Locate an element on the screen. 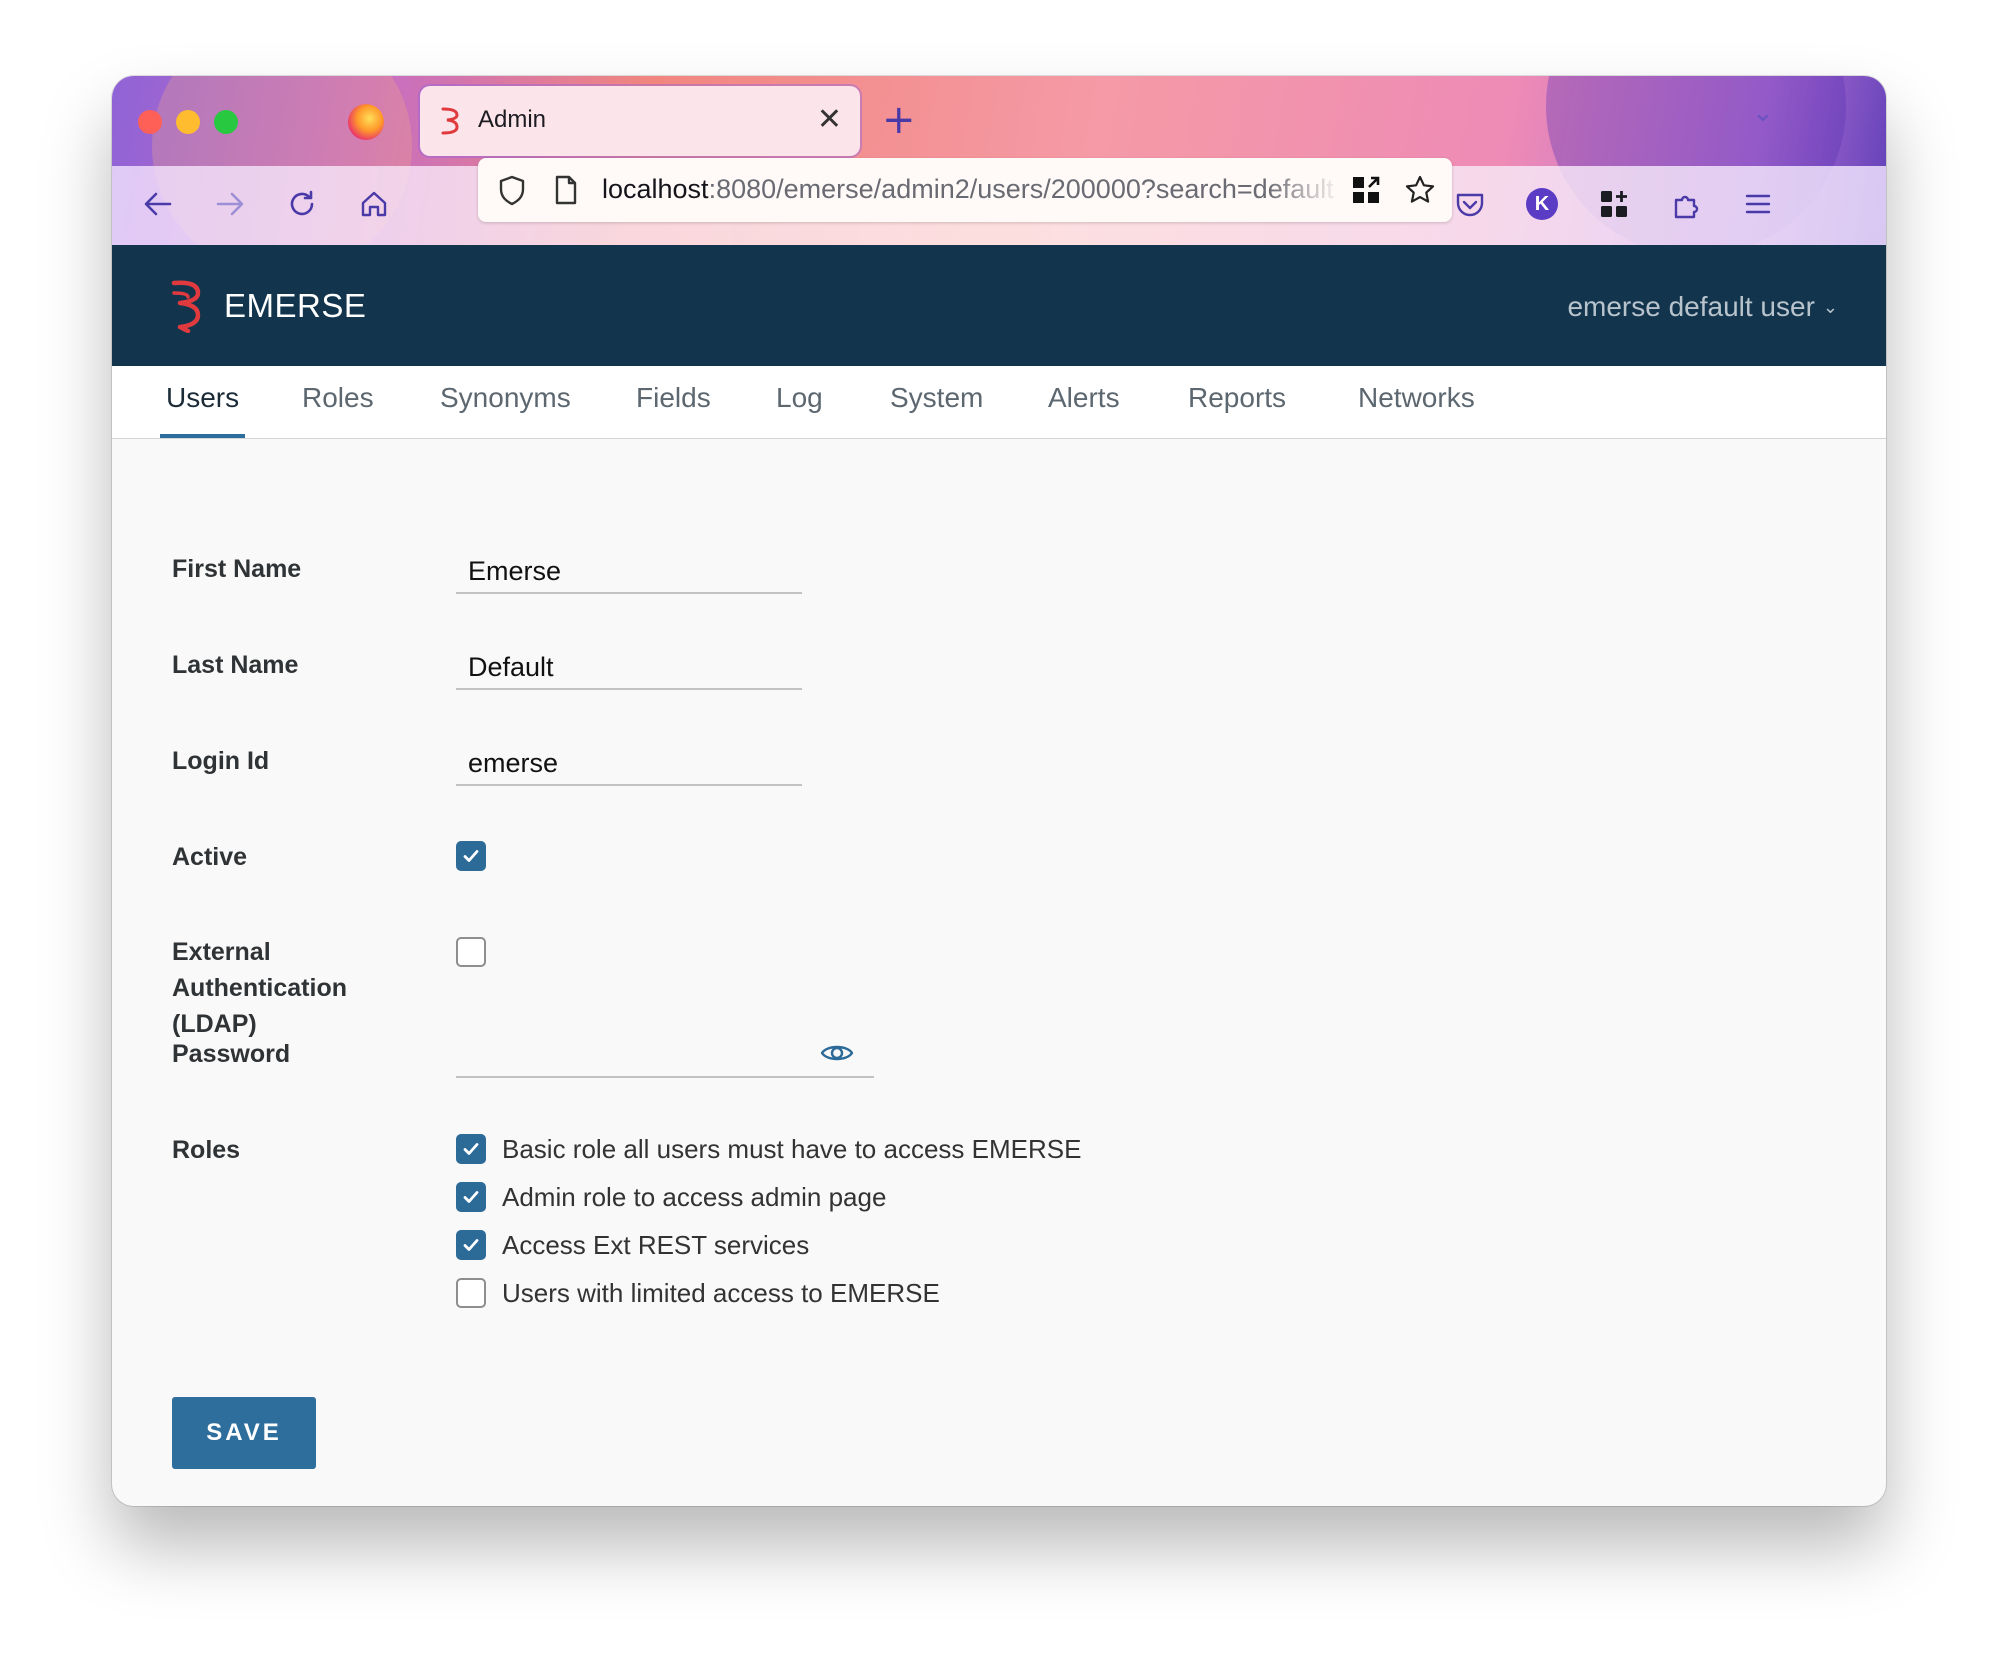 This screenshot has height=1654, width=1998. tab-list-chevron-icon: ⌄ is located at coordinates (1763, 113).